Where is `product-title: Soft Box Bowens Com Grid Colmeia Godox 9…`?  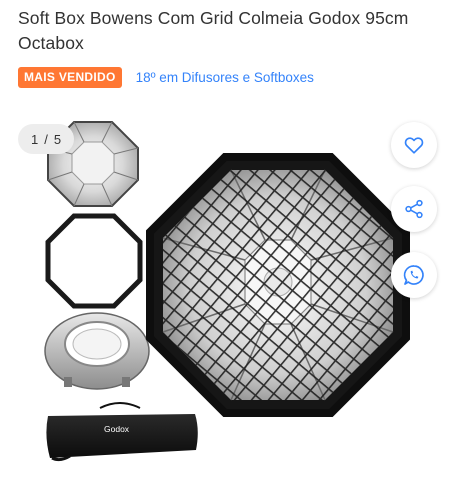 product-title: Soft Box Bowens Com Grid Colmeia Godox 9… is located at coordinates (213, 30).